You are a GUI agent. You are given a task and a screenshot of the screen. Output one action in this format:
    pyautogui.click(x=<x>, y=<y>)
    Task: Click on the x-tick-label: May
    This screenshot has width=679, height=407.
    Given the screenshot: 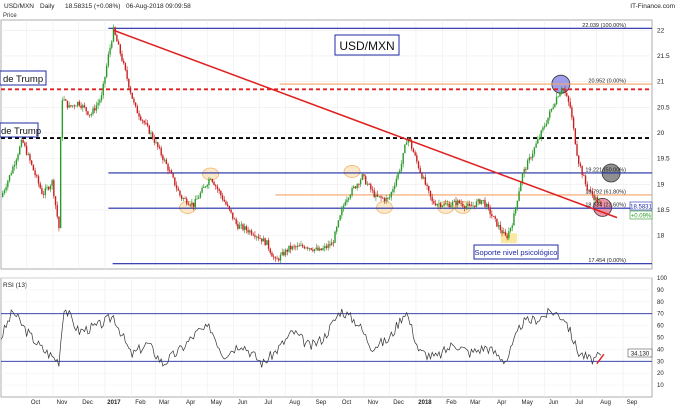 What is the action you would take?
    pyautogui.click(x=216, y=403)
    